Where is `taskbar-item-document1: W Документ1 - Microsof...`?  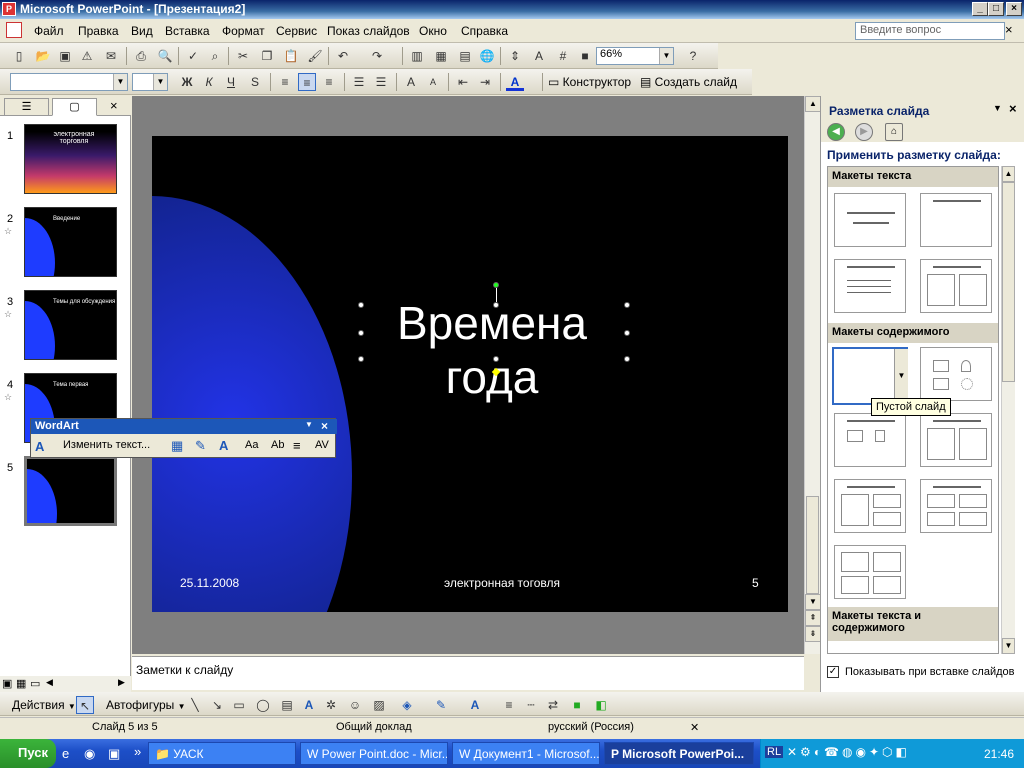
taskbar-item-document1: W Документ1 - Microsof... is located at coordinates (526, 753).